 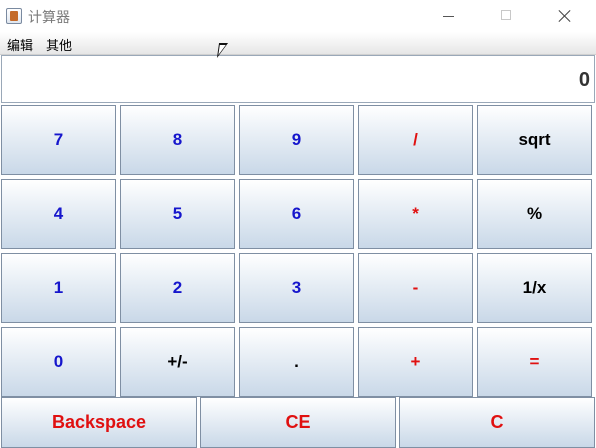 What do you see at coordinates (298, 16) in the screenshot?
I see `title-bar: 计算器` at bounding box center [298, 16].